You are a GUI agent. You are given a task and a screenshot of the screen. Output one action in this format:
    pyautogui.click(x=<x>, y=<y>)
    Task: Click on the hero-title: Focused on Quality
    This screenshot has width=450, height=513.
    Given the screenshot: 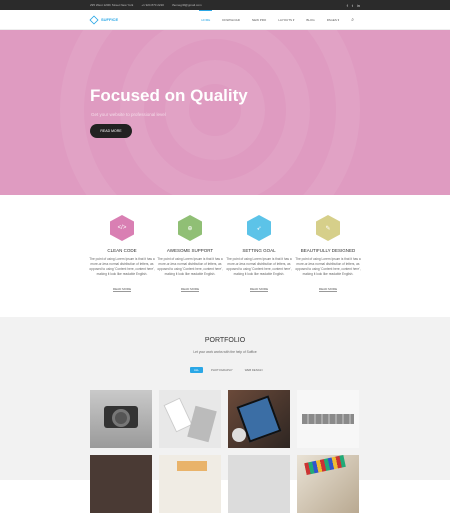 What is the action you would take?
    pyautogui.click(x=169, y=95)
    